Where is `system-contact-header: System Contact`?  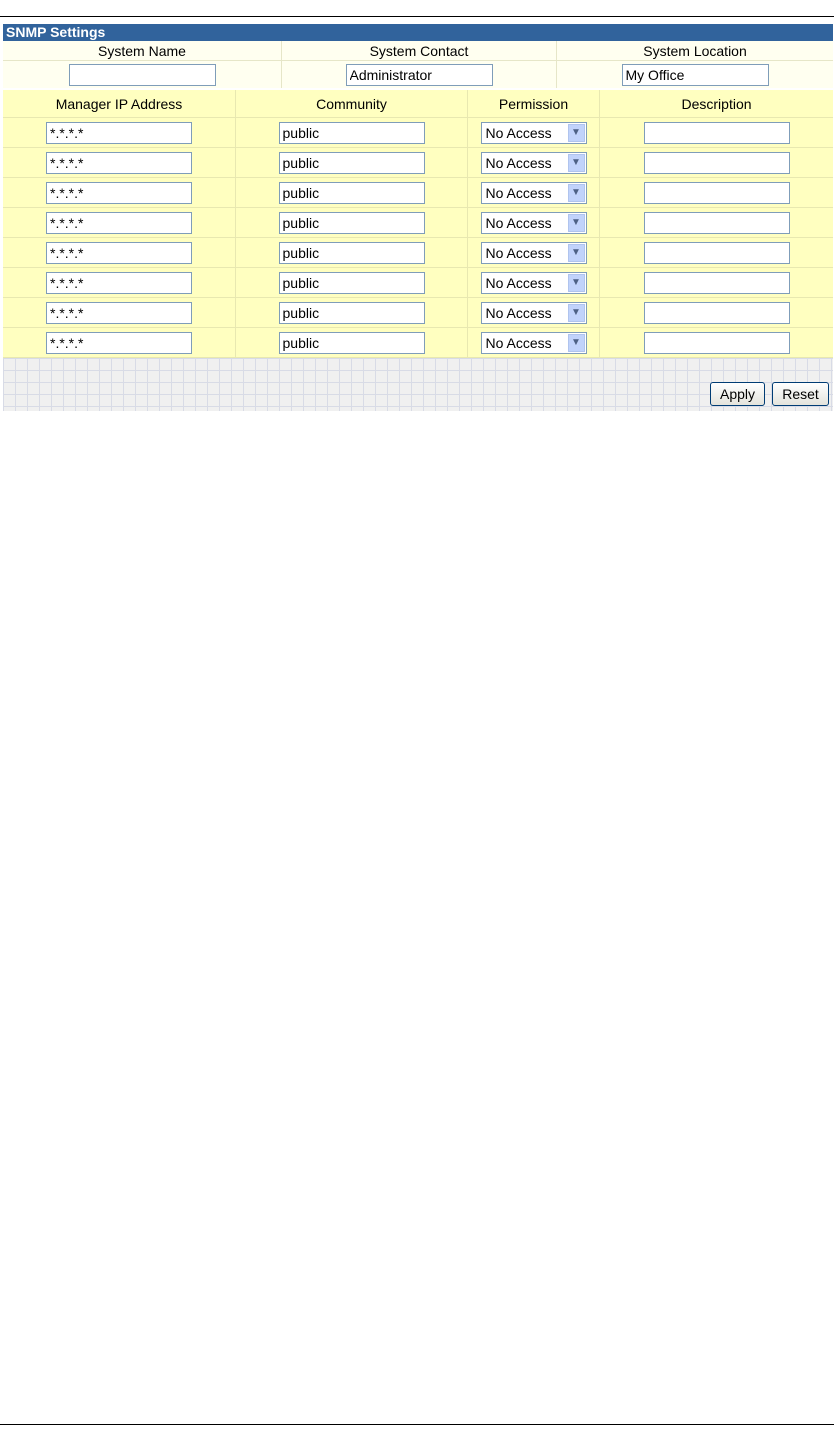
system-contact-header: System Contact is located at coordinates (419, 50).